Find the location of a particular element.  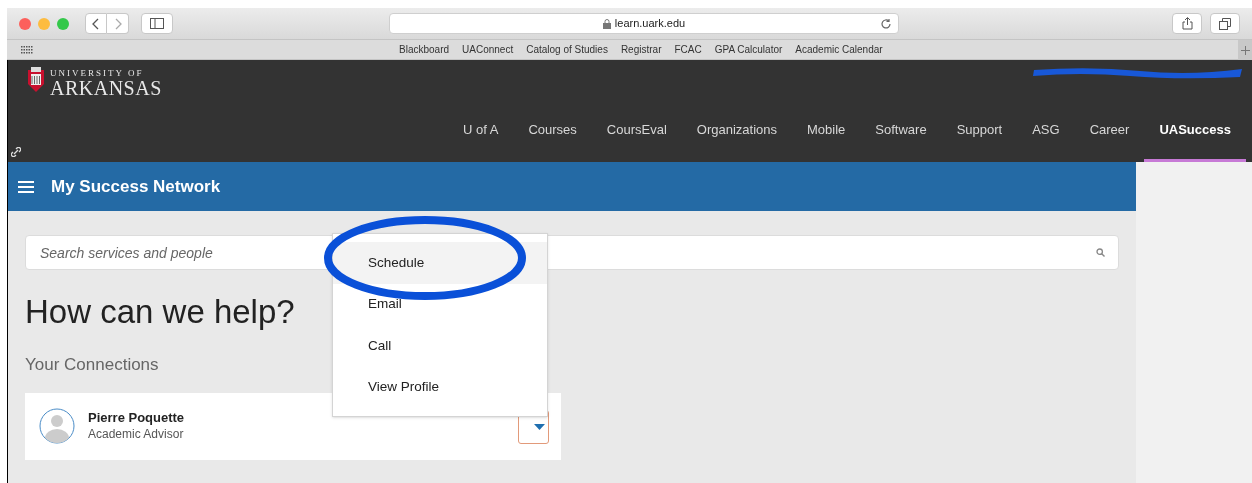

address-bar: learn.uark.edu is located at coordinates (644, 23).